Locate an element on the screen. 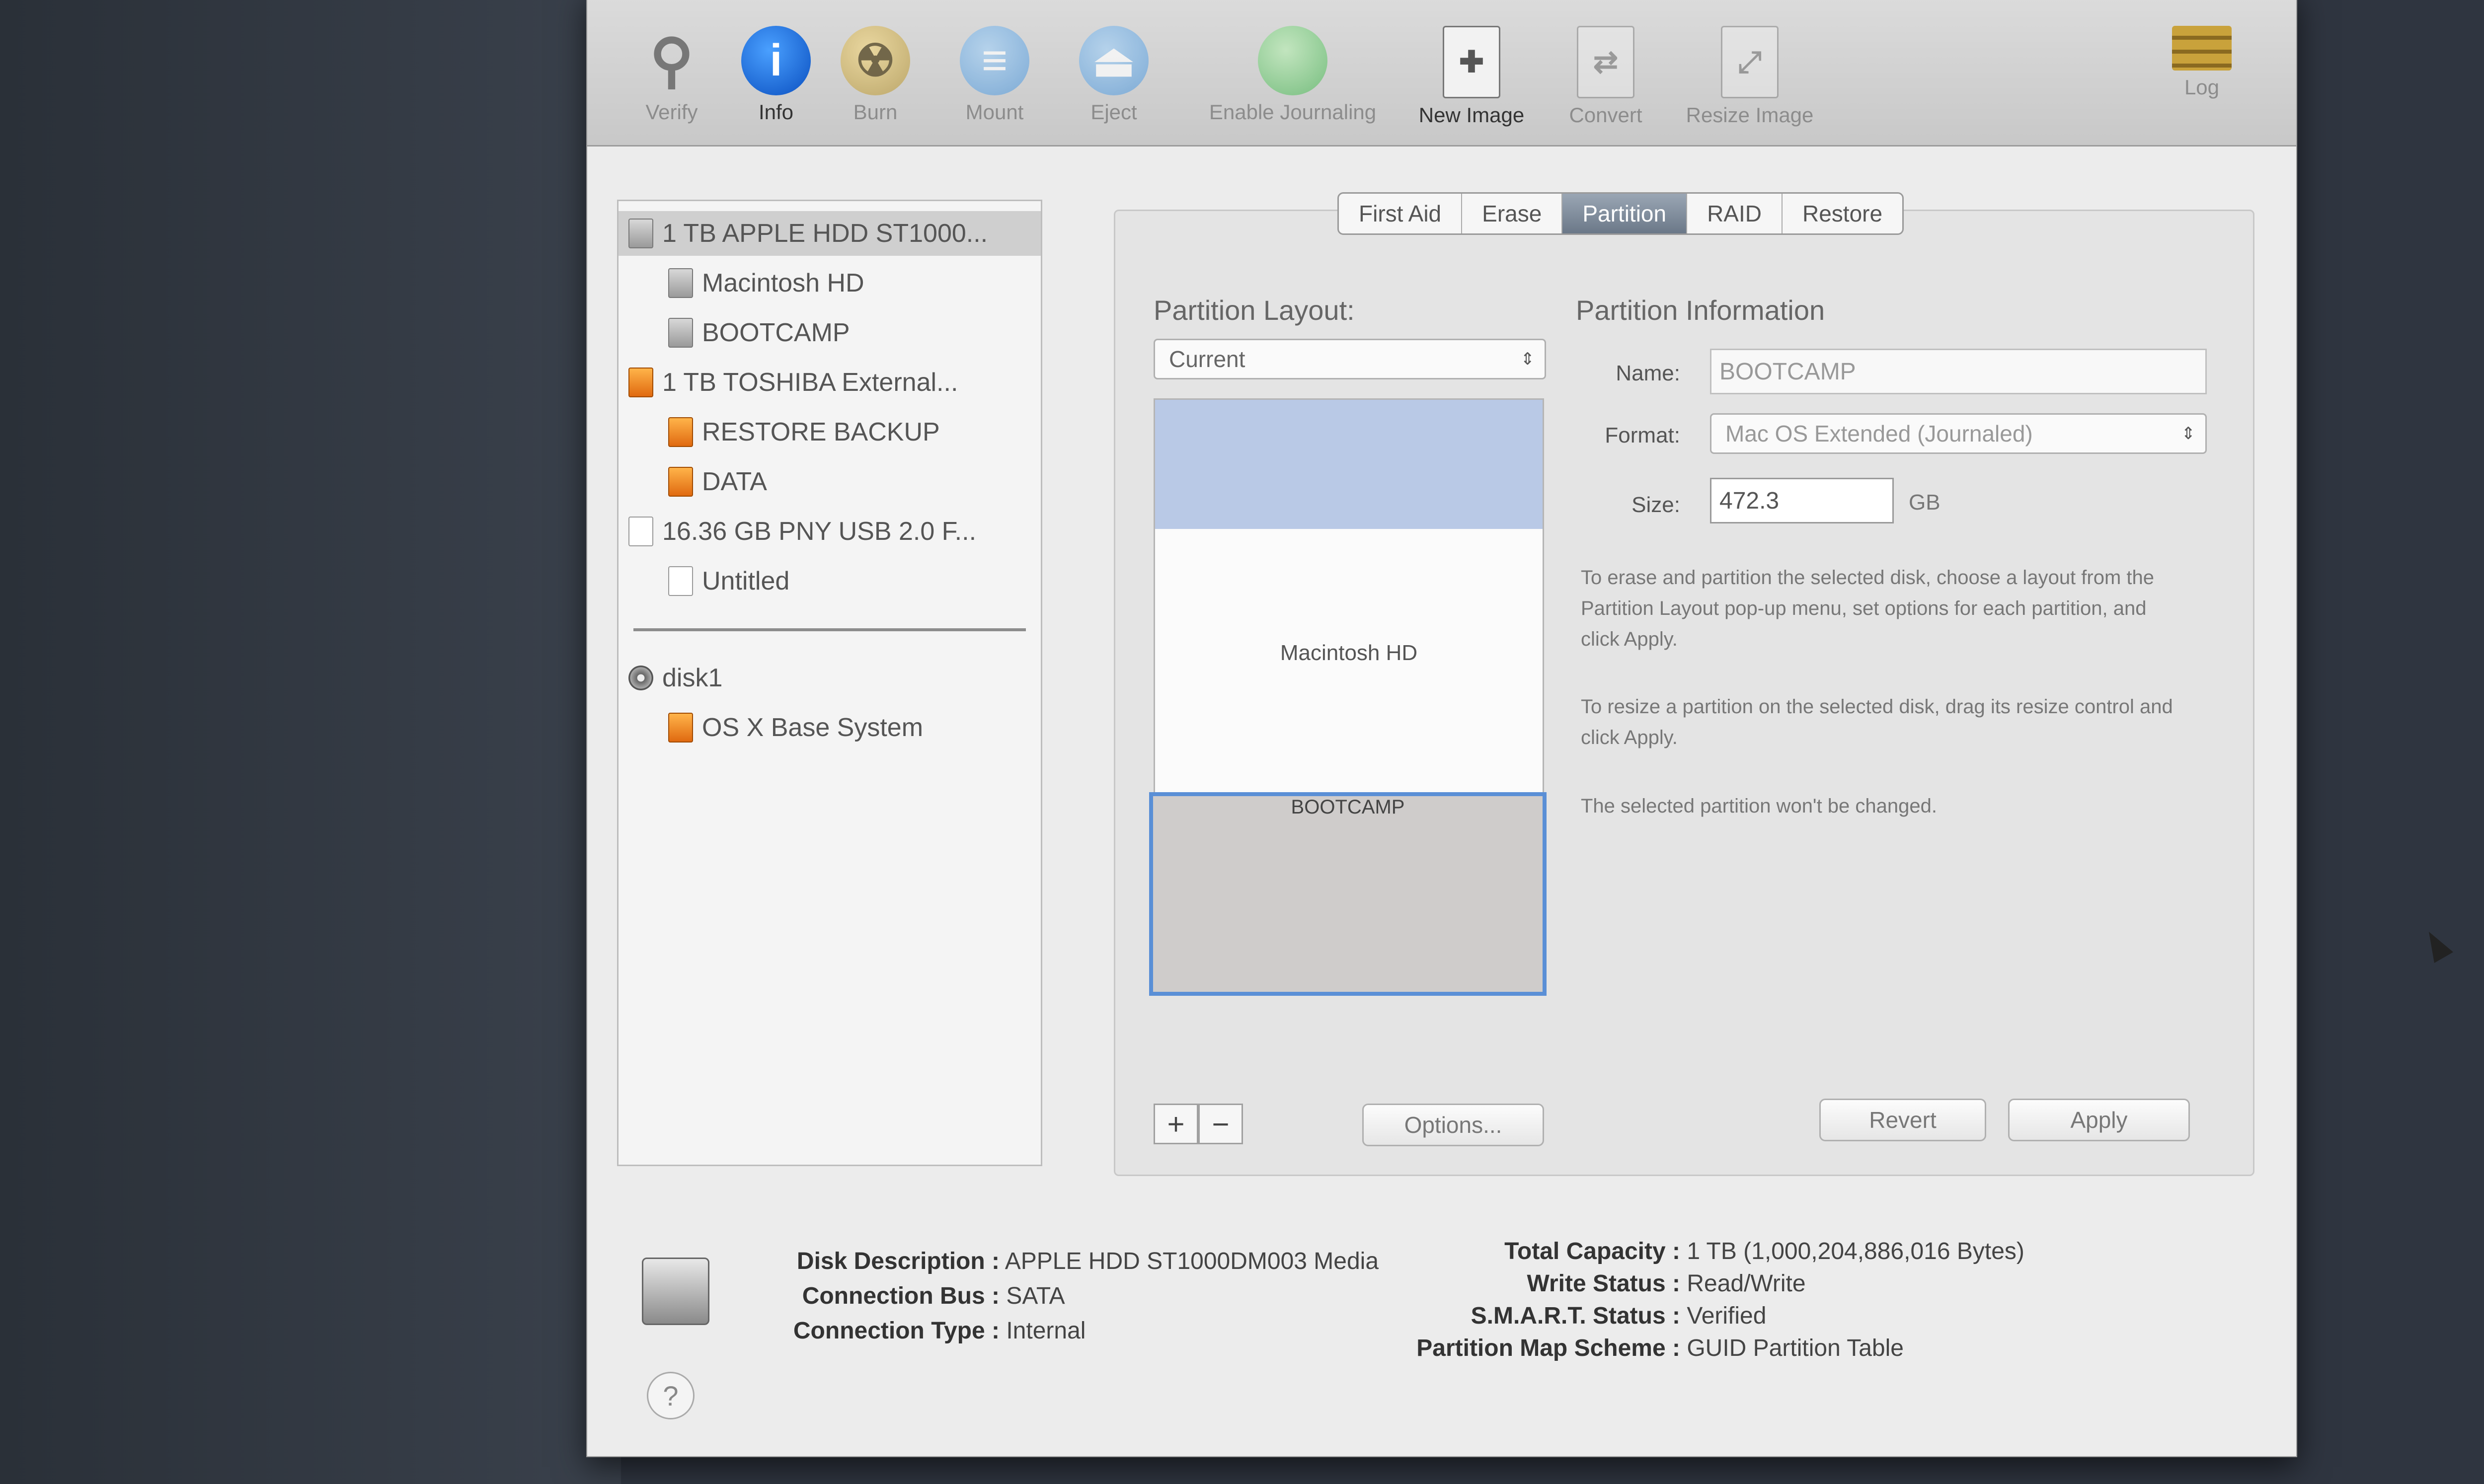  info-key: Connection Type : is located at coordinates (897, 1331).